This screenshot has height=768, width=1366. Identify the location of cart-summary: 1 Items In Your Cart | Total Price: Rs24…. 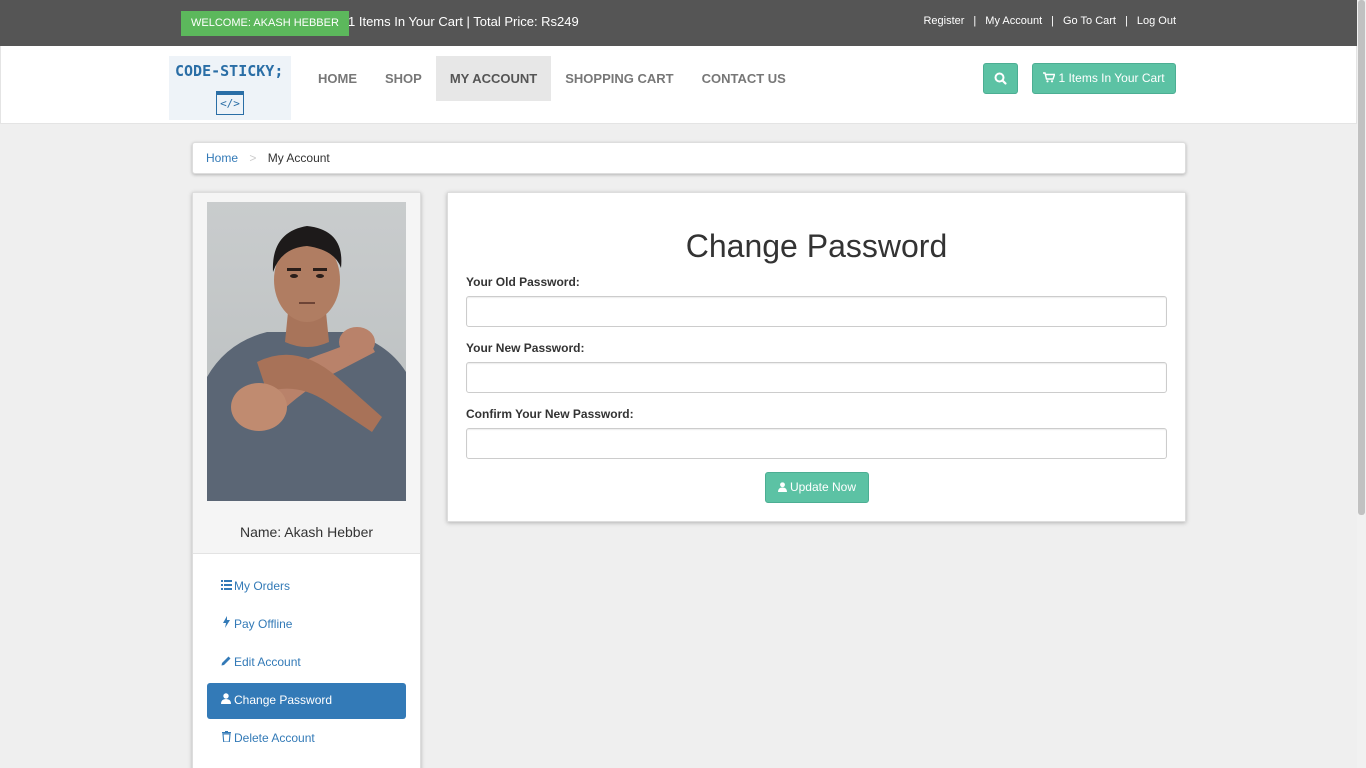
(463, 21).